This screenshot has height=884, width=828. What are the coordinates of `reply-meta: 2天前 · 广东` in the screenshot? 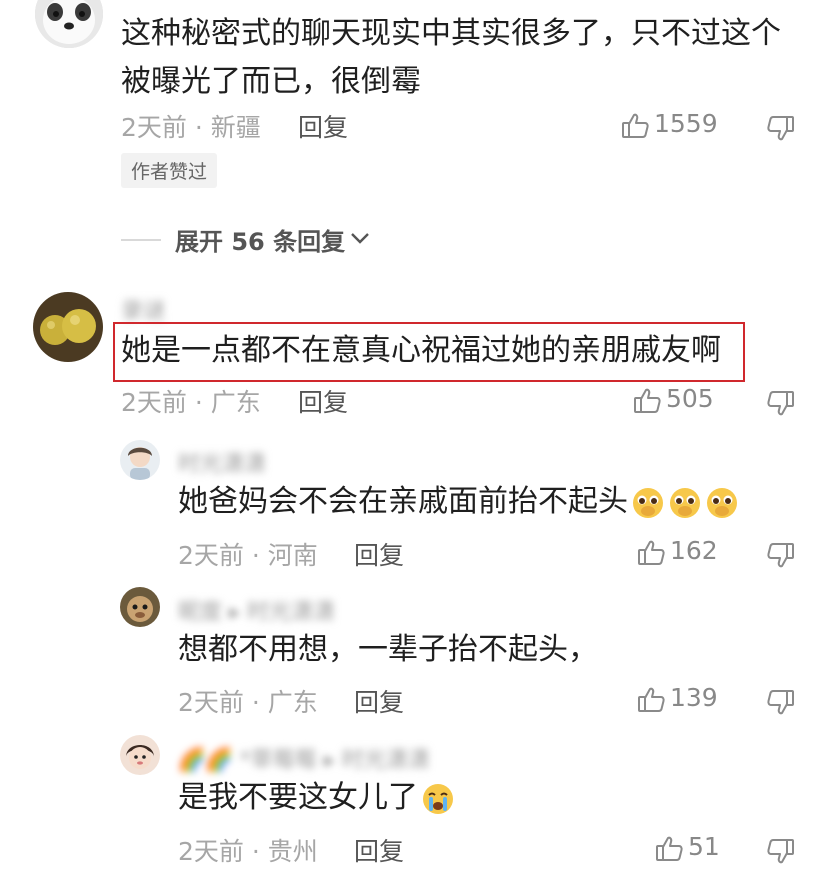 It's located at (248, 701).